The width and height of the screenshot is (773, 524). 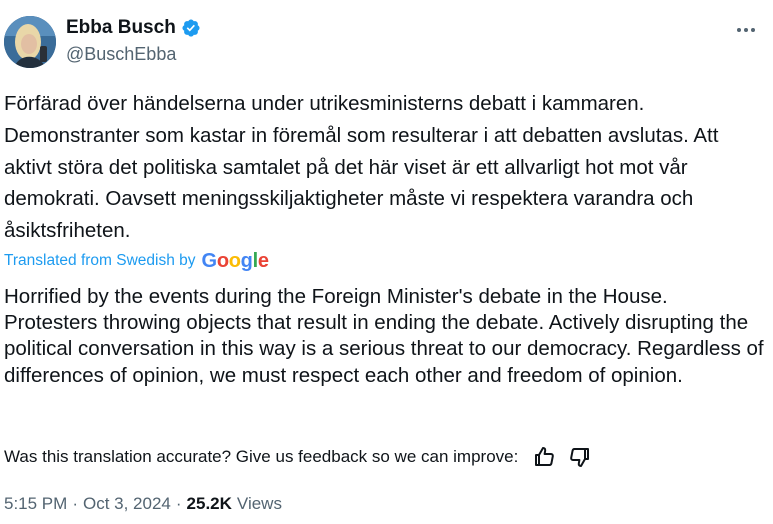 I want to click on avatar, so click(x=30, y=42).